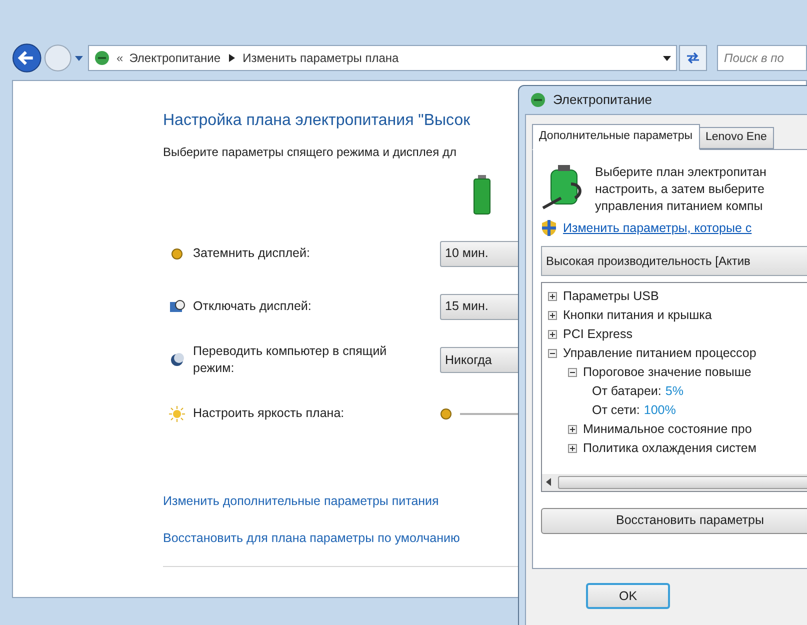  I want to click on address-bar: « Электропитание Изменить параметры плана, so click(383, 58).